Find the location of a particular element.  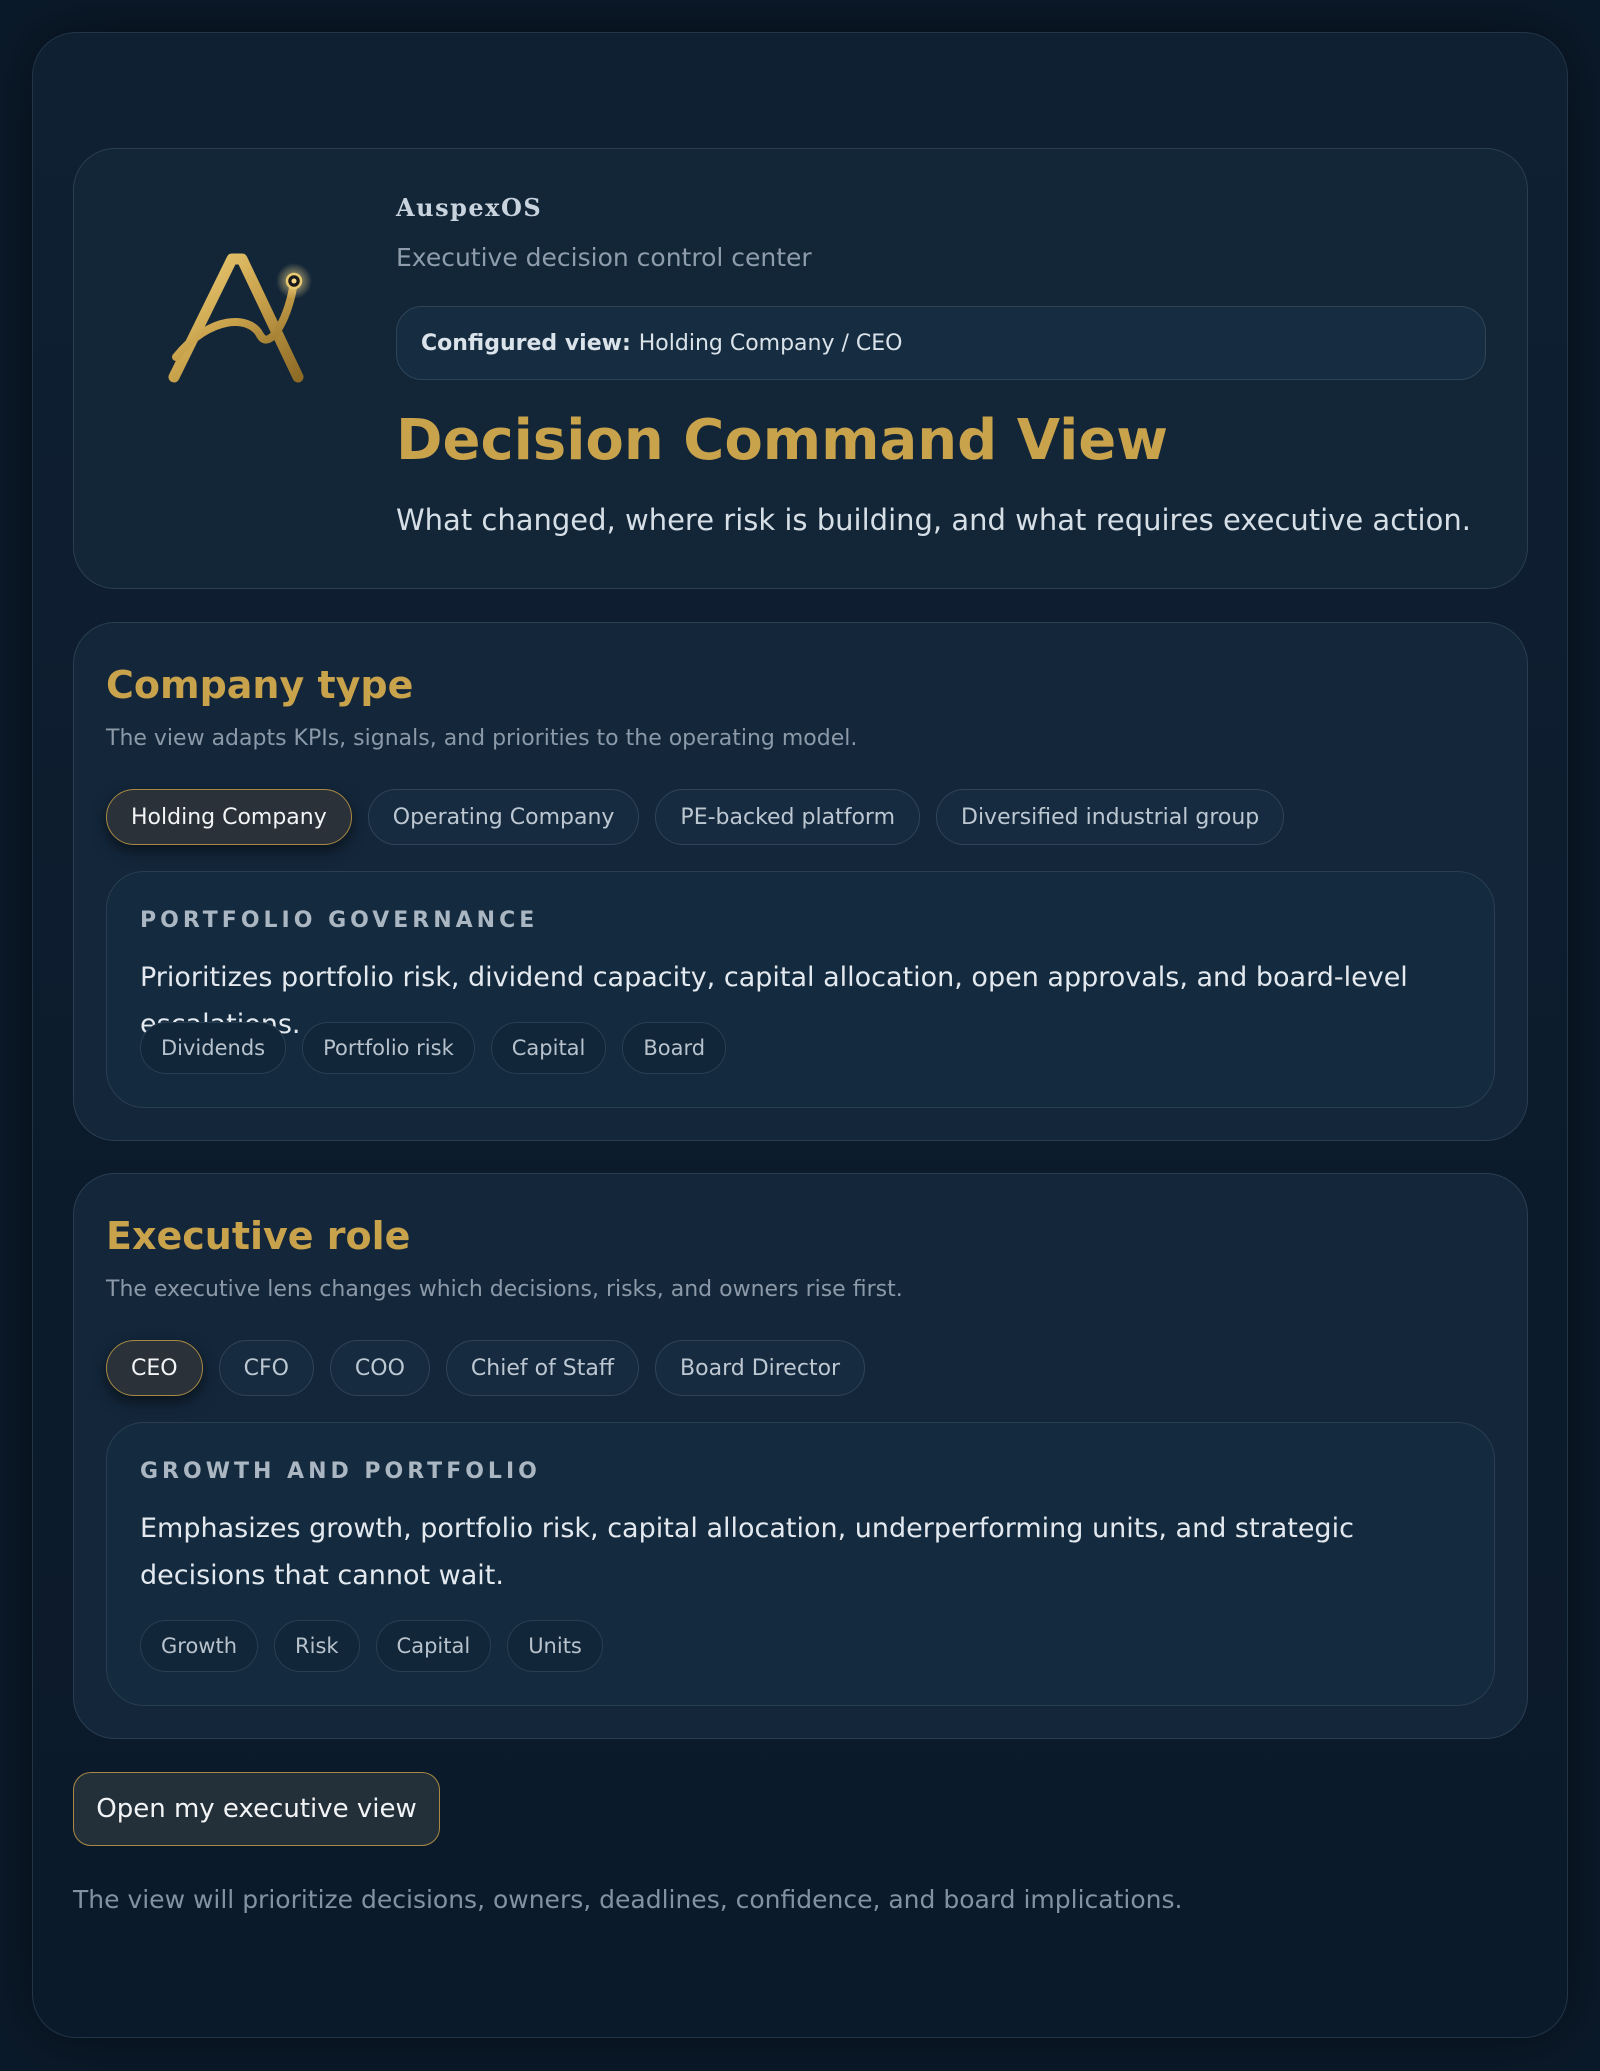

tag: Portfolio risk is located at coordinates (388, 1048).